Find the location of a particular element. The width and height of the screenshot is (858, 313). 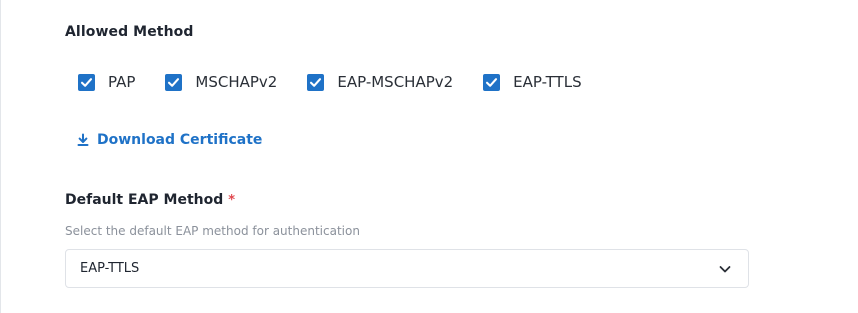

method-option-eap-mschapv2: EAP-MSCHAPv2 is located at coordinates (380, 82).